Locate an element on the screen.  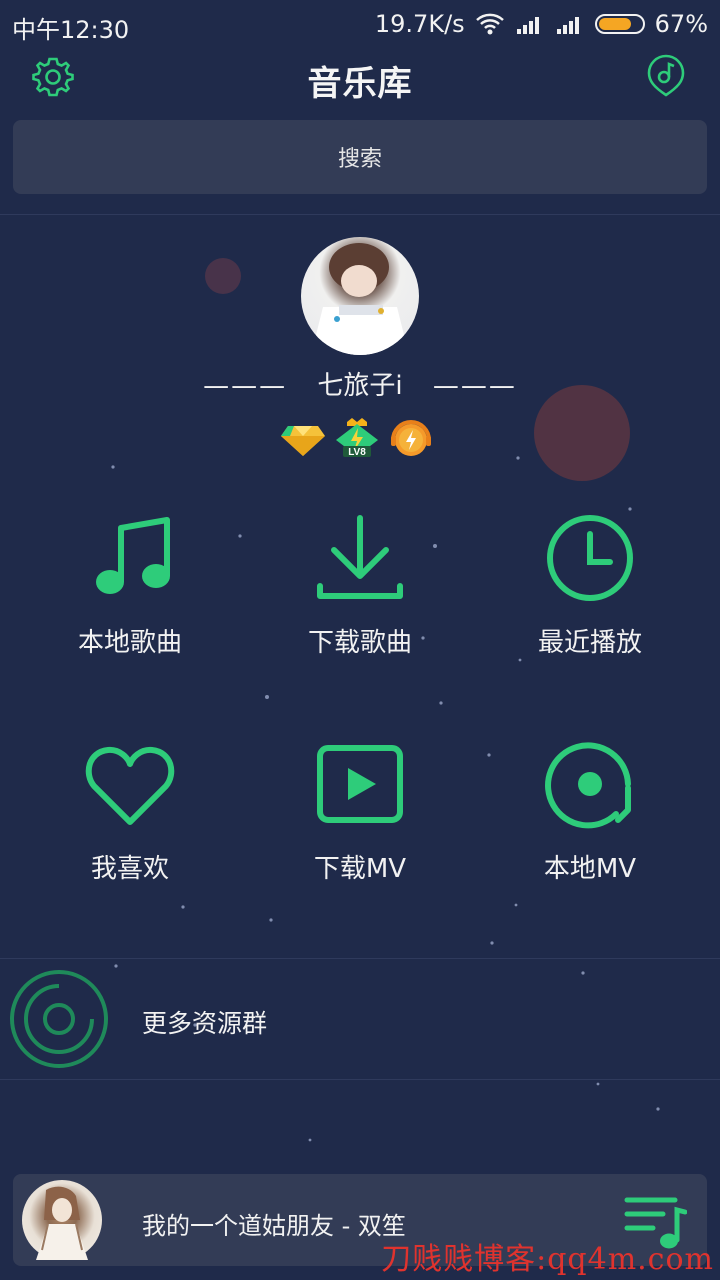
status-bar: 中午12:30 19.7K/s 67% is located at coordinates (360, 25).